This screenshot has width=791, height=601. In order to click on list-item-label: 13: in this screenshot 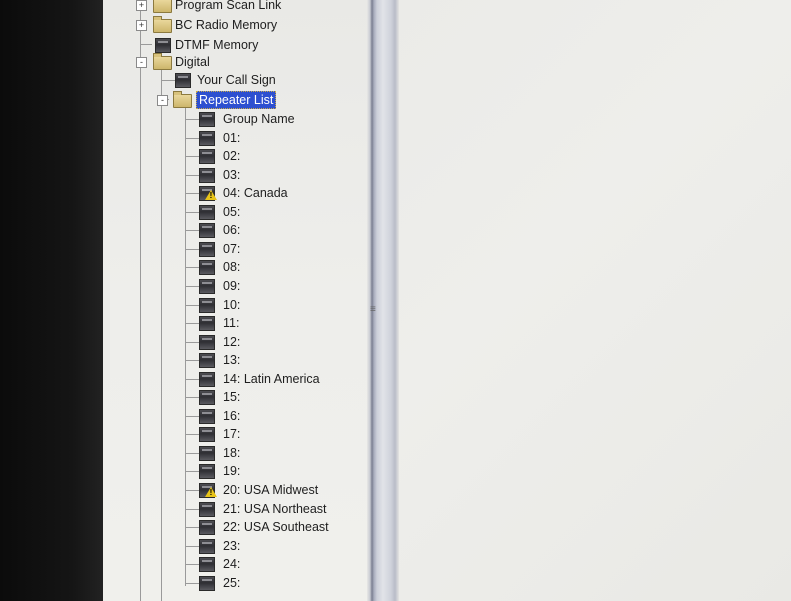, I will do `click(232, 360)`.